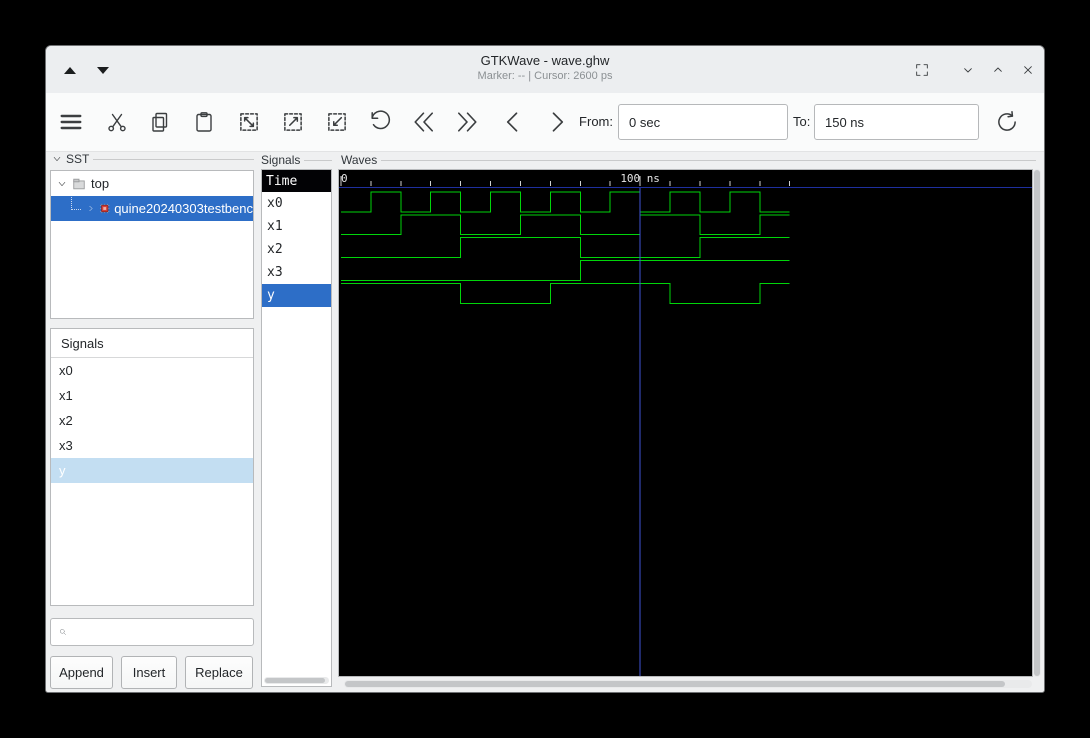 Image resolution: width=1090 pixels, height=738 pixels. I want to click on tree-connector-line, so click(76, 203).